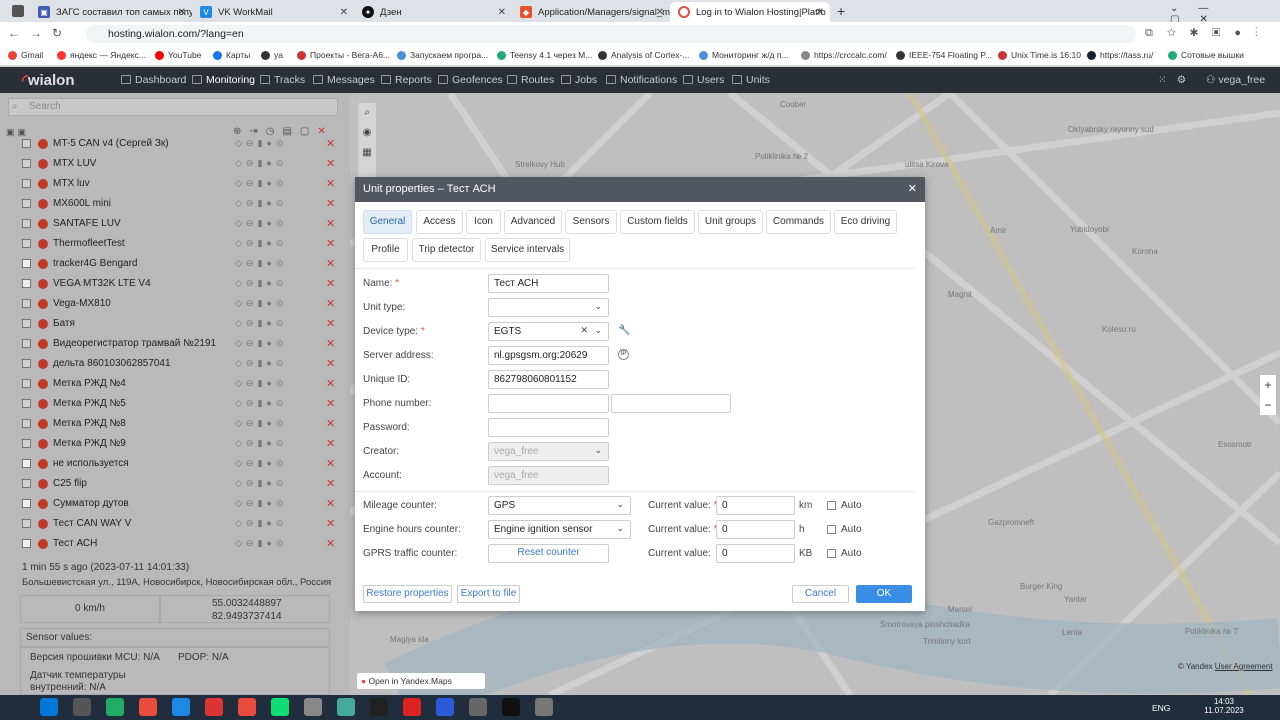 This screenshot has height=720, width=1280. I want to click on unit-row: Тест CAN WAY V ◇⊖▮●⊙ ✕, so click(170, 524).